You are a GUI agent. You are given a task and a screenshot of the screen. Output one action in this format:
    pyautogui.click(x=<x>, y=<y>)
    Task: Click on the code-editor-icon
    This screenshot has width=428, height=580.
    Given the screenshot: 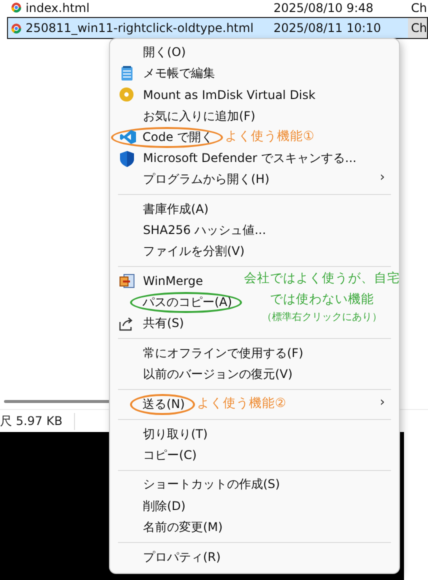 What is the action you would take?
    pyautogui.click(x=128, y=137)
    